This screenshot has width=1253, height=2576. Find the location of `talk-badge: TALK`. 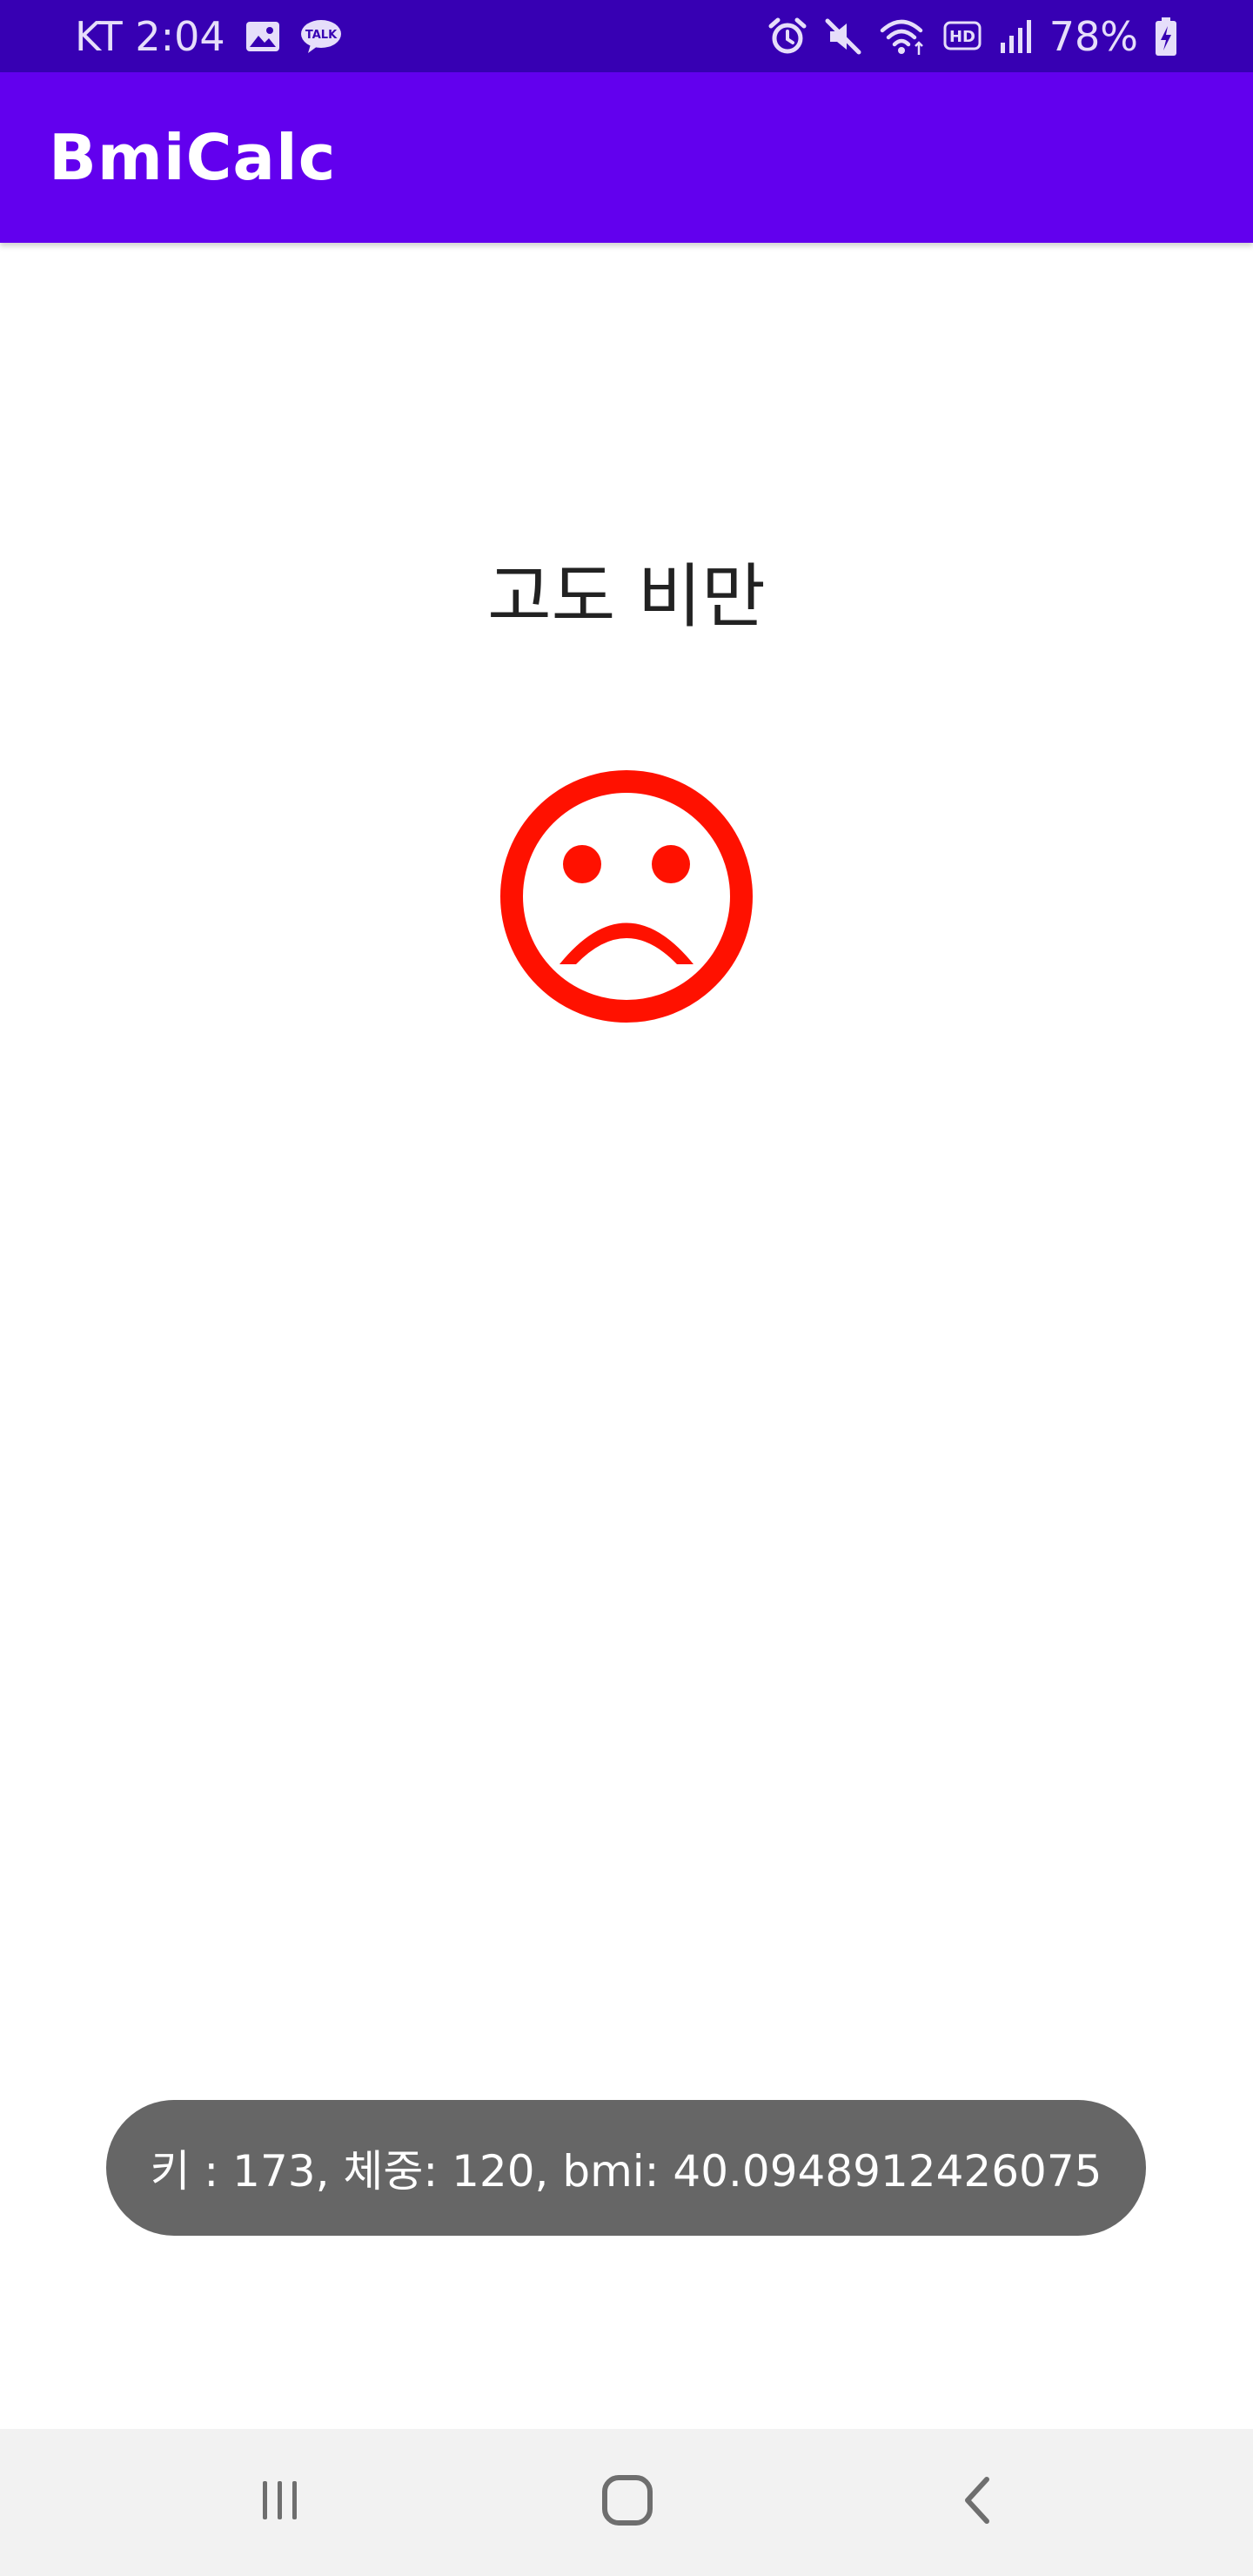

talk-badge: TALK is located at coordinates (321, 35).